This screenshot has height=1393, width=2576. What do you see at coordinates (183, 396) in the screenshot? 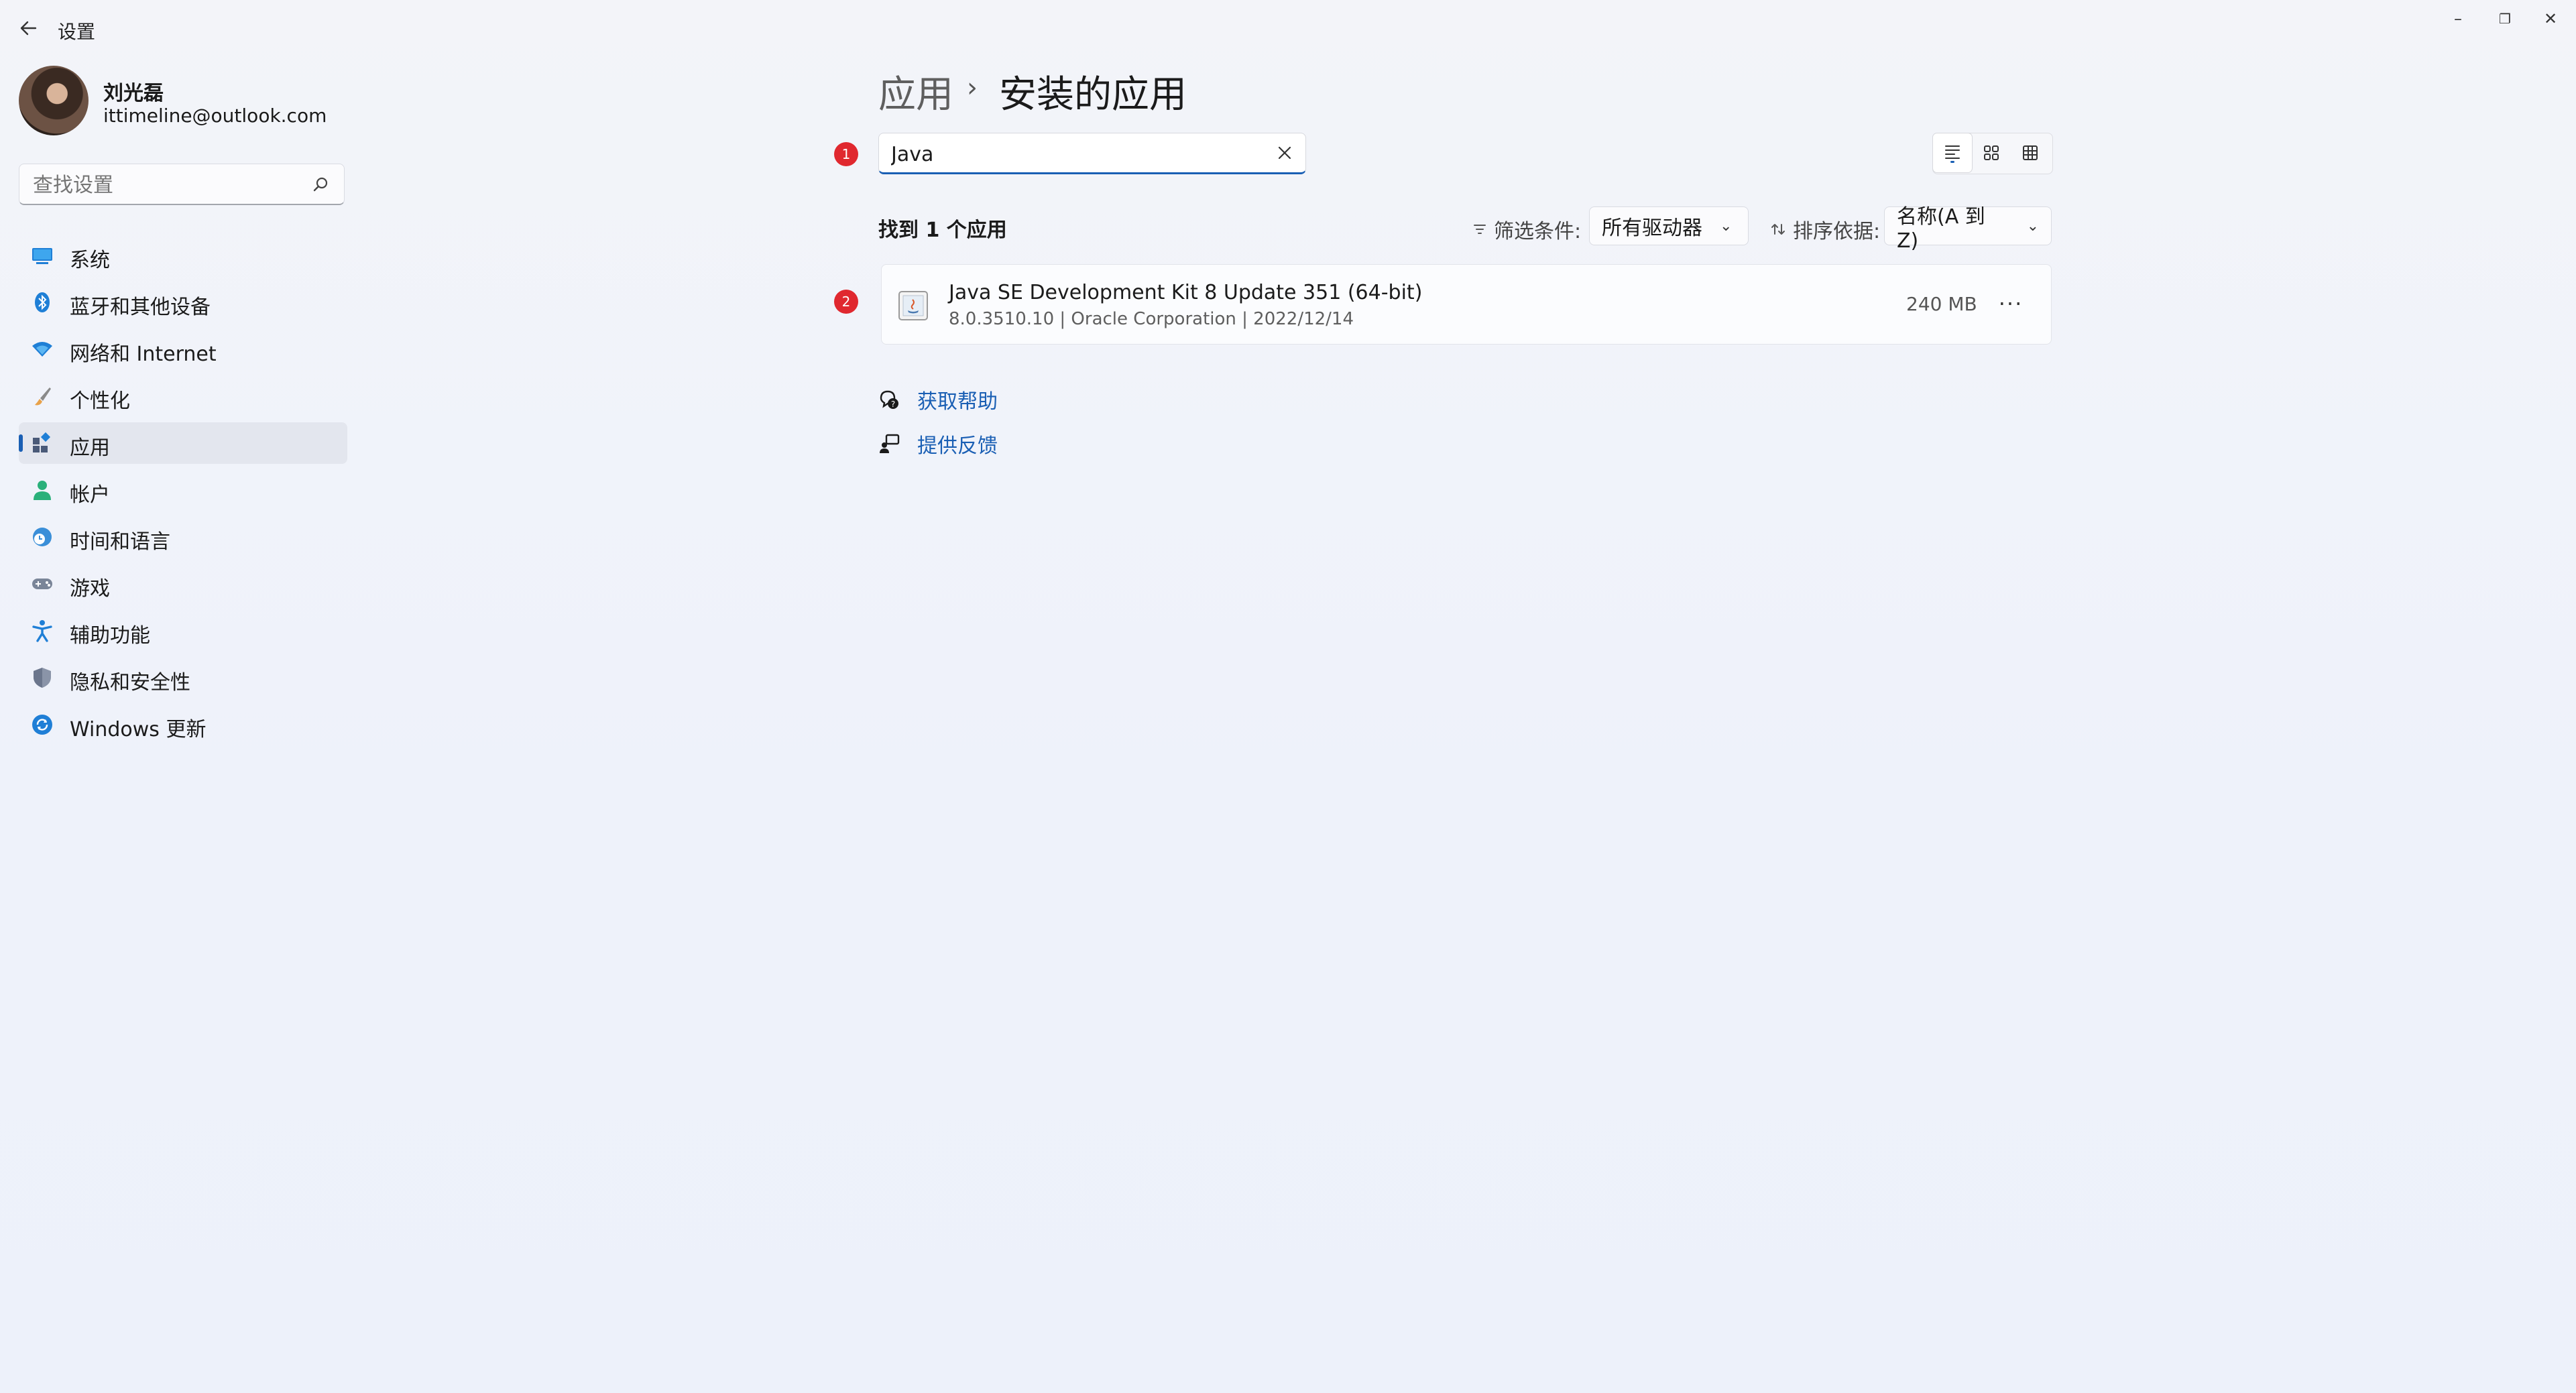
I see `sidebar-item-personalization: 个性化` at bounding box center [183, 396].